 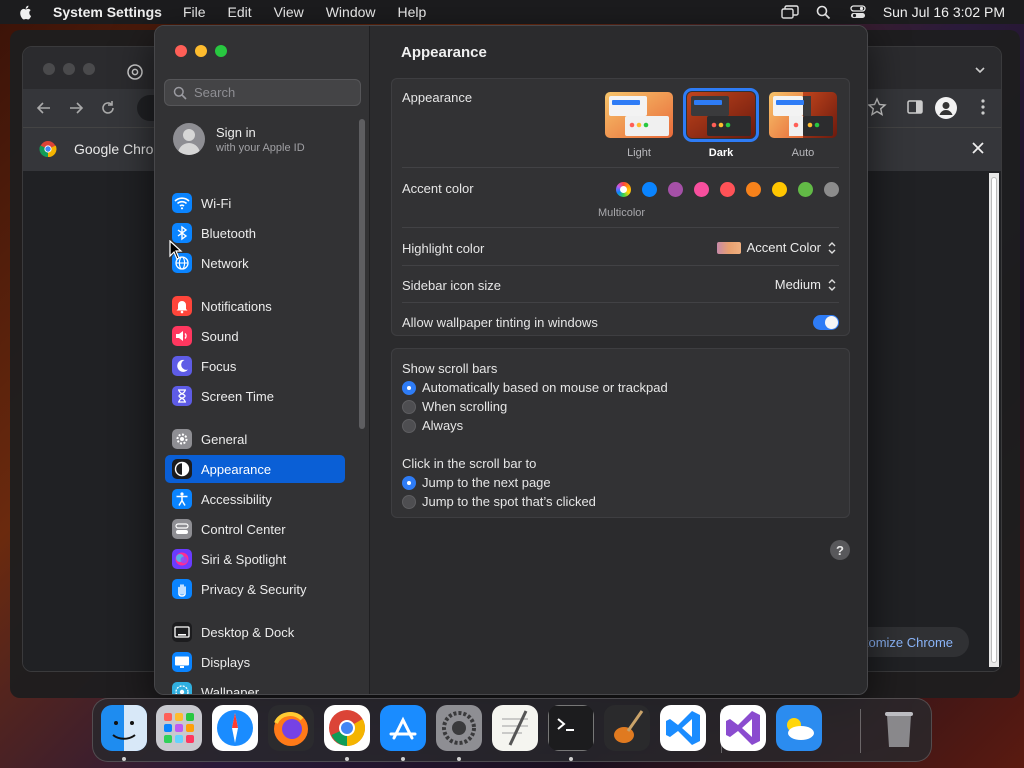 I want to click on sidebar-icon-size-popup: Medium, so click(x=806, y=284).